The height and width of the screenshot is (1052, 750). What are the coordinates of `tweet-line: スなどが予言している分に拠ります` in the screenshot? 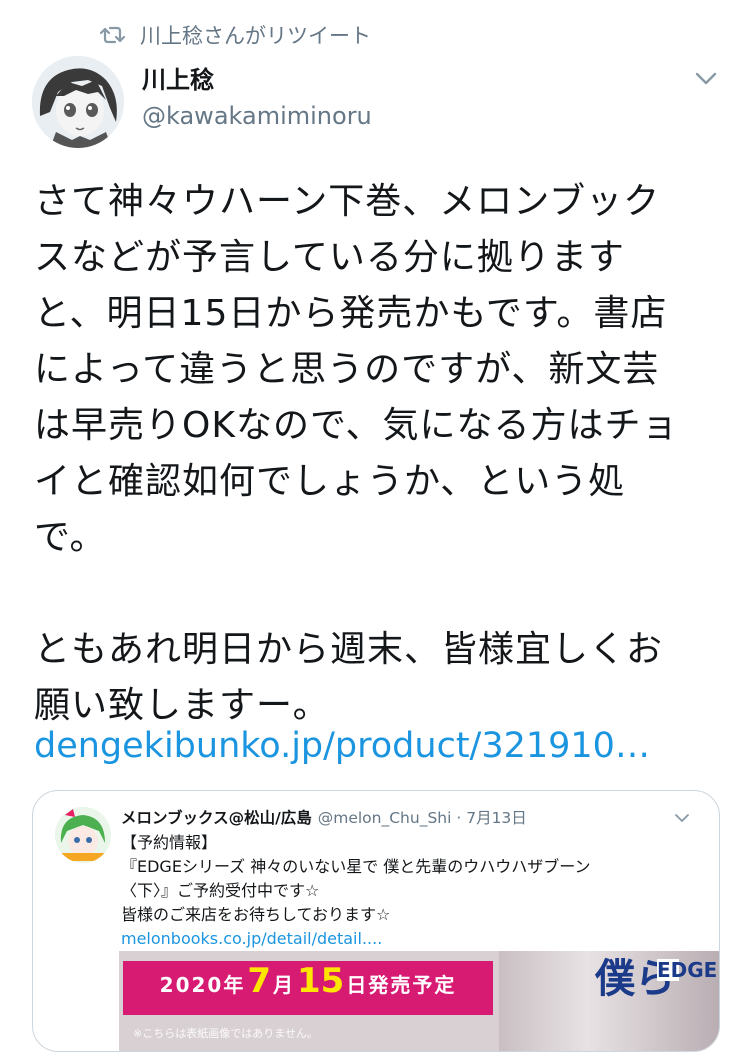 It's located at (329, 257).